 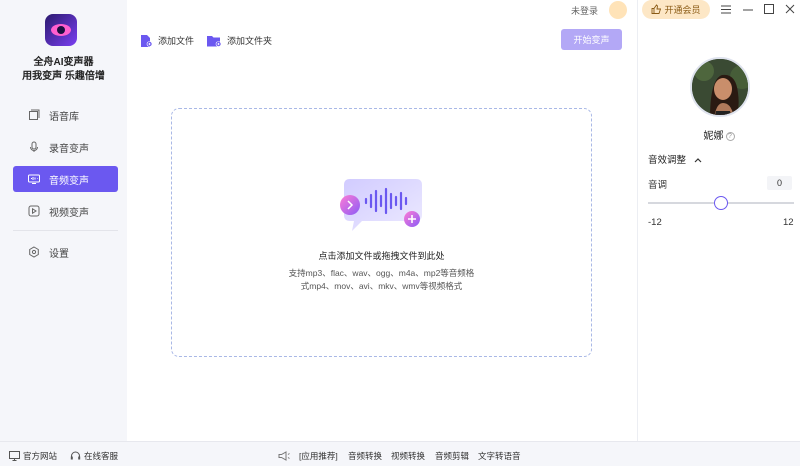 I want to click on nav-item-settings: 设置, so click(x=65, y=252).